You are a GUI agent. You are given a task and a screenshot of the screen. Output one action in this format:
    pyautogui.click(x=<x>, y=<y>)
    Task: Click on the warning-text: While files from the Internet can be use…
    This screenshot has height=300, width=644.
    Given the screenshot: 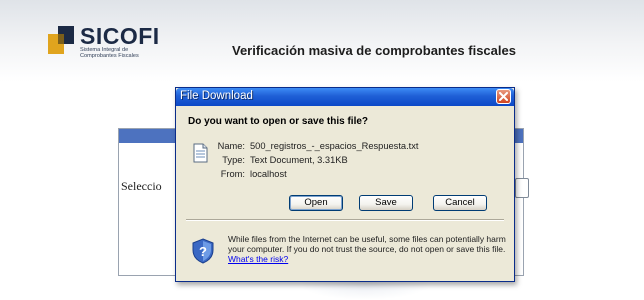 What is the action you would take?
    pyautogui.click(x=367, y=244)
    